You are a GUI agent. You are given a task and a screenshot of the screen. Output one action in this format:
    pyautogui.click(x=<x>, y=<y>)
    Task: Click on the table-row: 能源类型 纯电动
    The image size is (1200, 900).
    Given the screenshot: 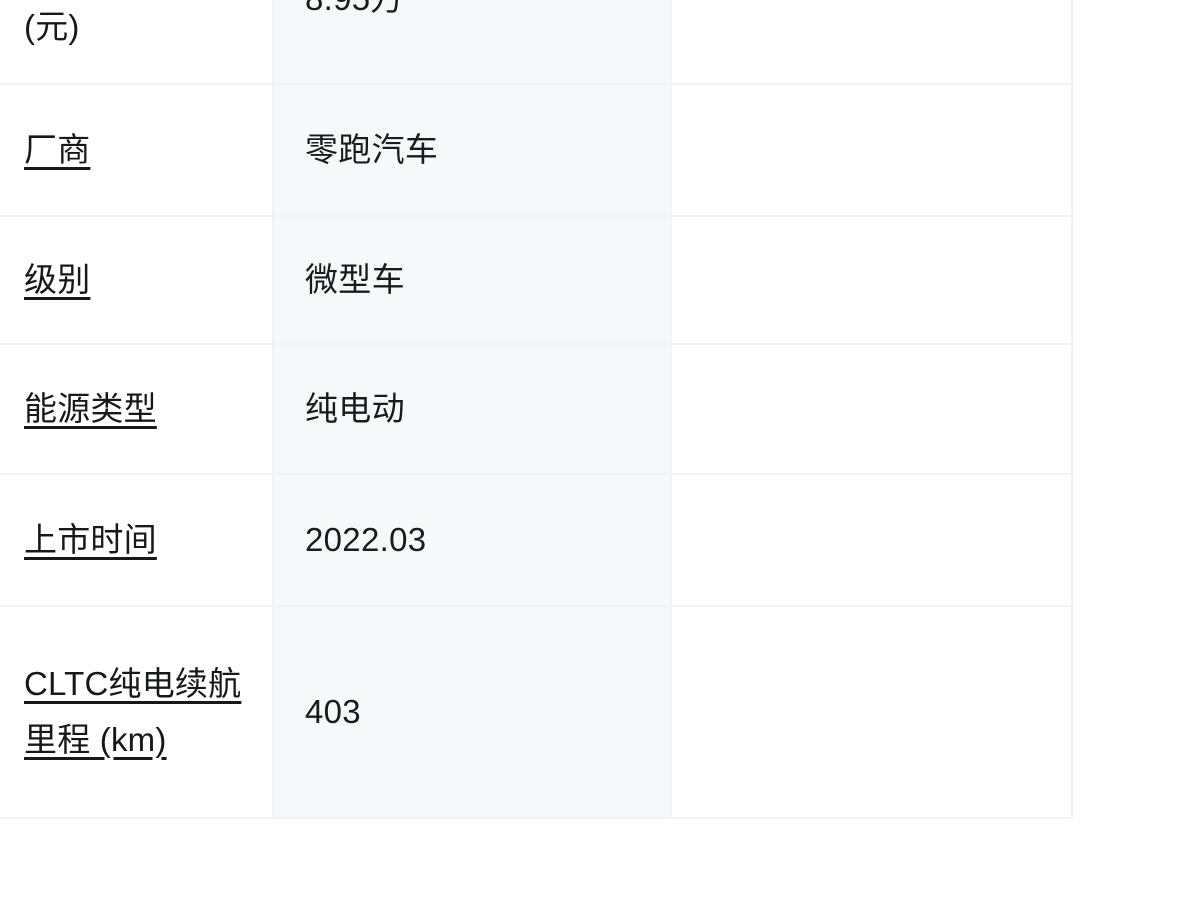 What is the action you would take?
    pyautogui.click(x=536, y=409)
    